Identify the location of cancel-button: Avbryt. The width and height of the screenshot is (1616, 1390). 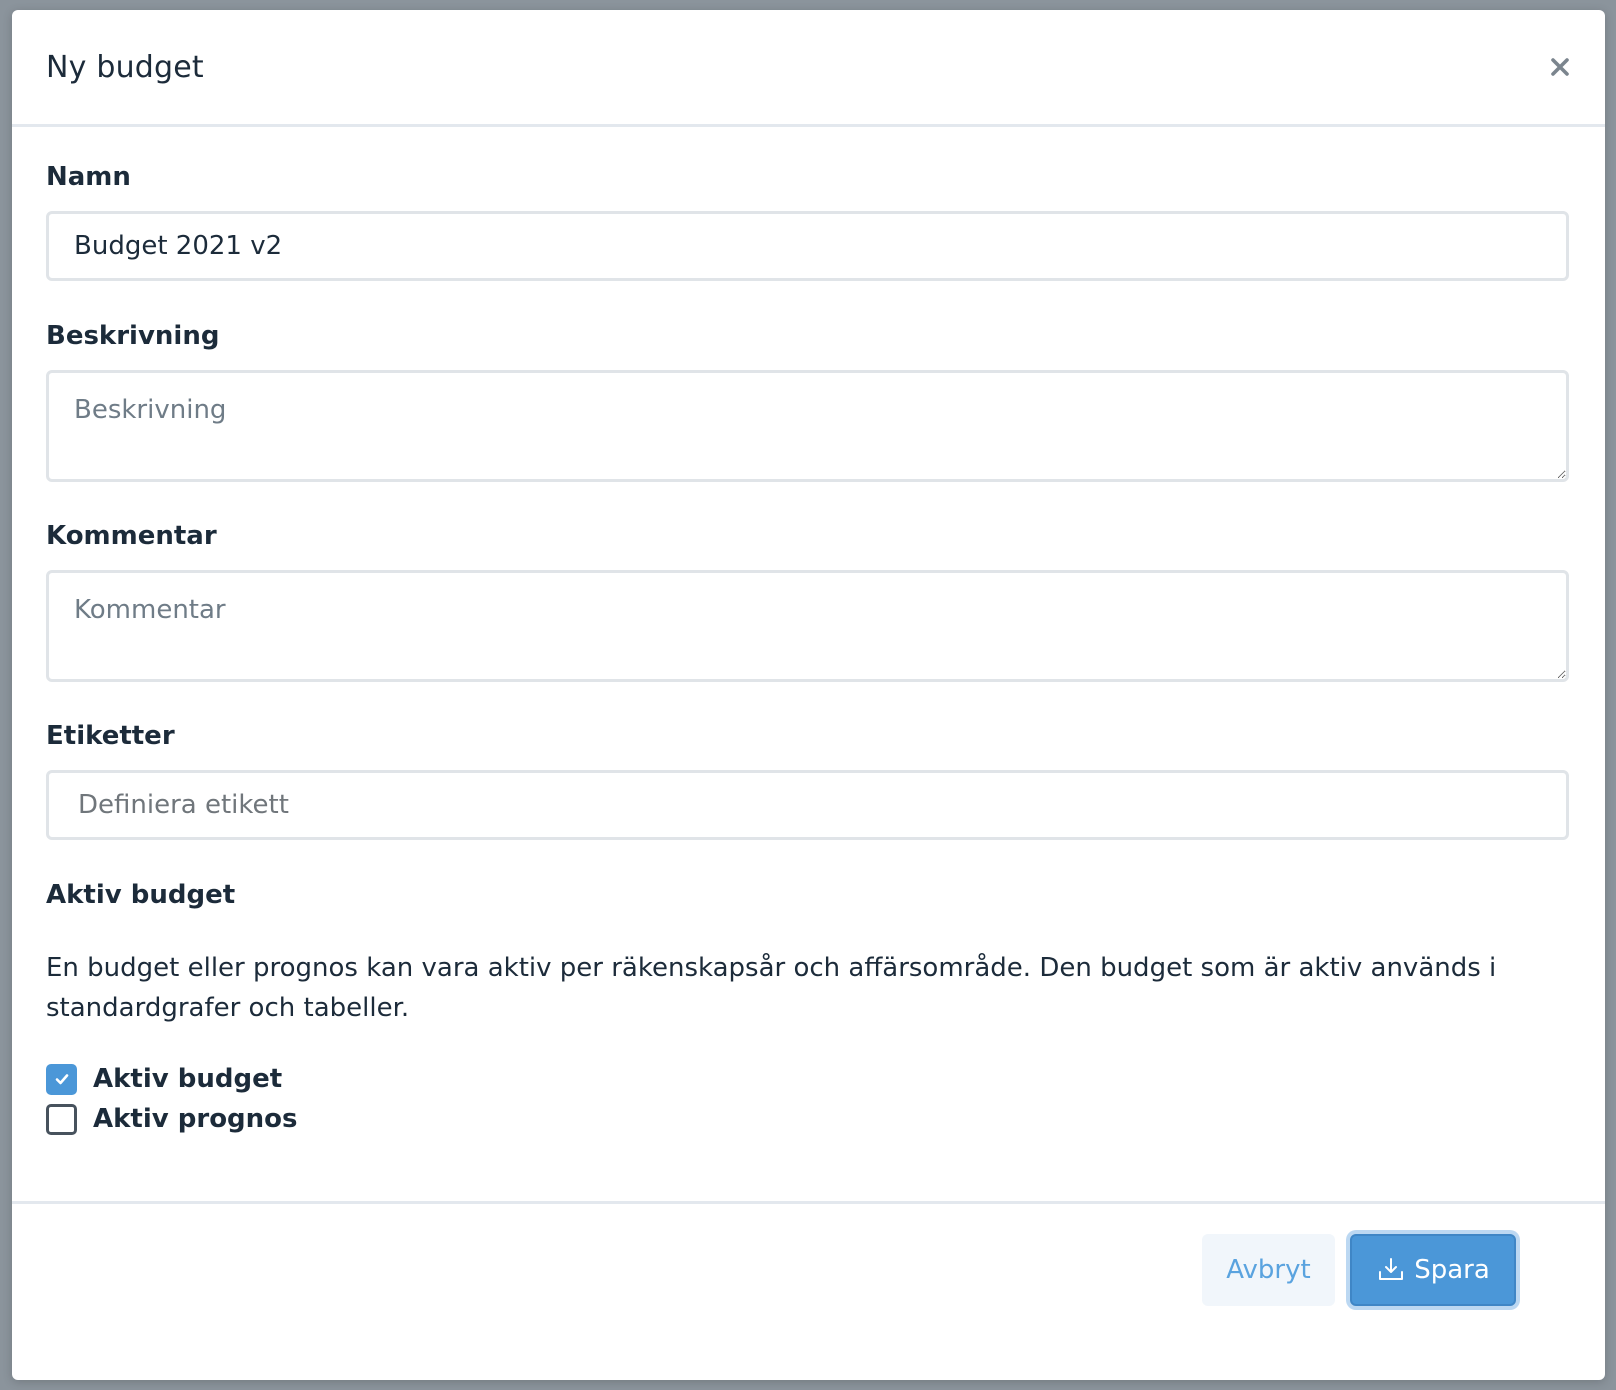
(1268, 1270).